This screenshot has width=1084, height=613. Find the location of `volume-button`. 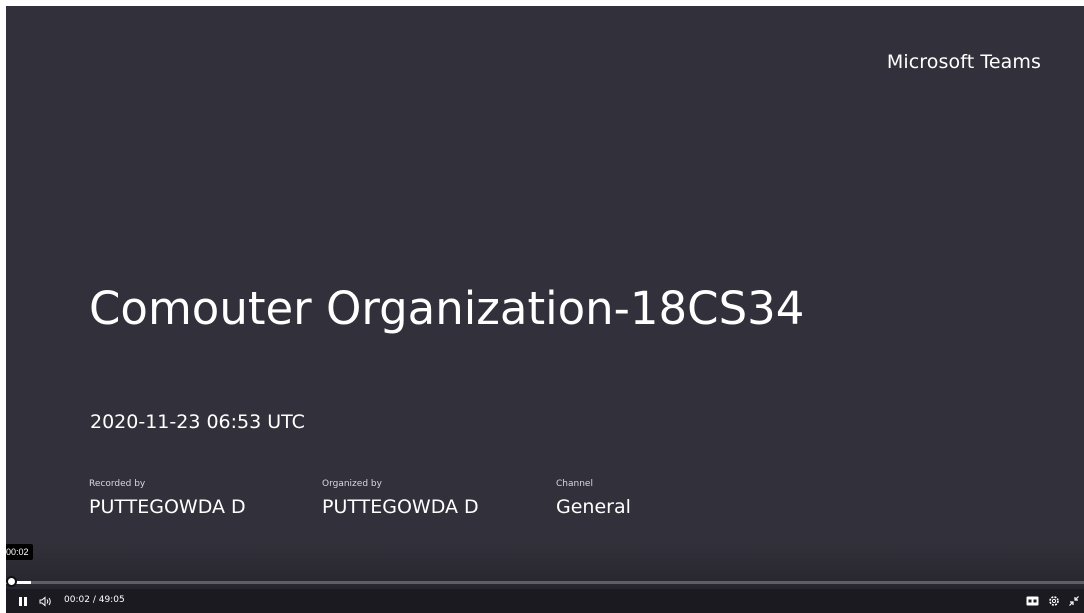

volume-button is located at coordinates (45, 601).